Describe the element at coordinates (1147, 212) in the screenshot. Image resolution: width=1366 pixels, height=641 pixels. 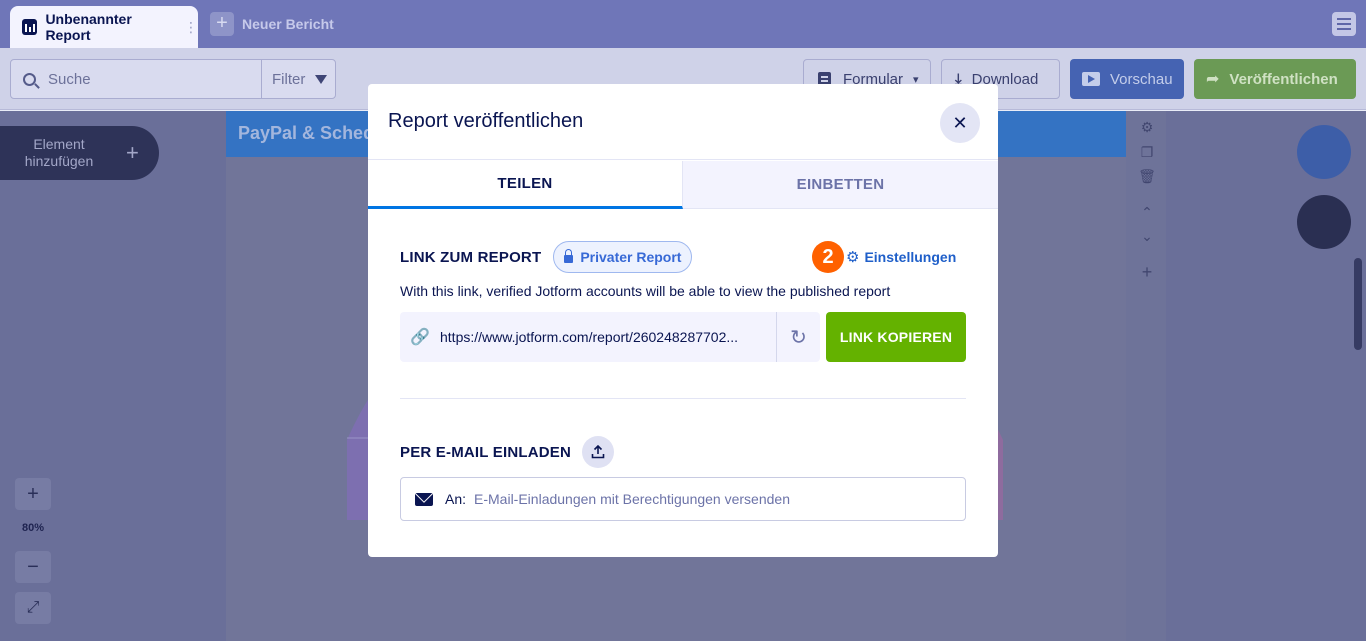
I see `chevron-up-icon: ⌃` at that location.